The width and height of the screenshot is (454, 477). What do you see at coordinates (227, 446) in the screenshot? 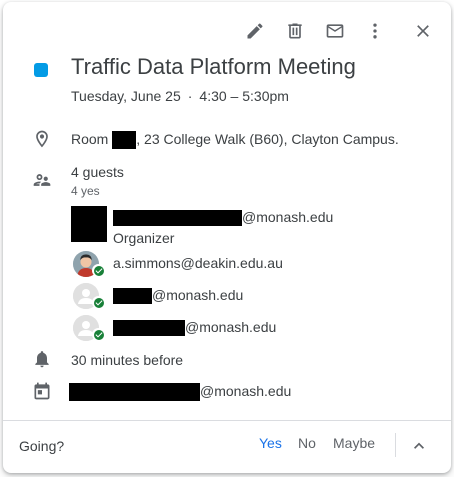
I see `rsvp-footer: Going? Yes No Maybe` at bounding box center [227, 446].